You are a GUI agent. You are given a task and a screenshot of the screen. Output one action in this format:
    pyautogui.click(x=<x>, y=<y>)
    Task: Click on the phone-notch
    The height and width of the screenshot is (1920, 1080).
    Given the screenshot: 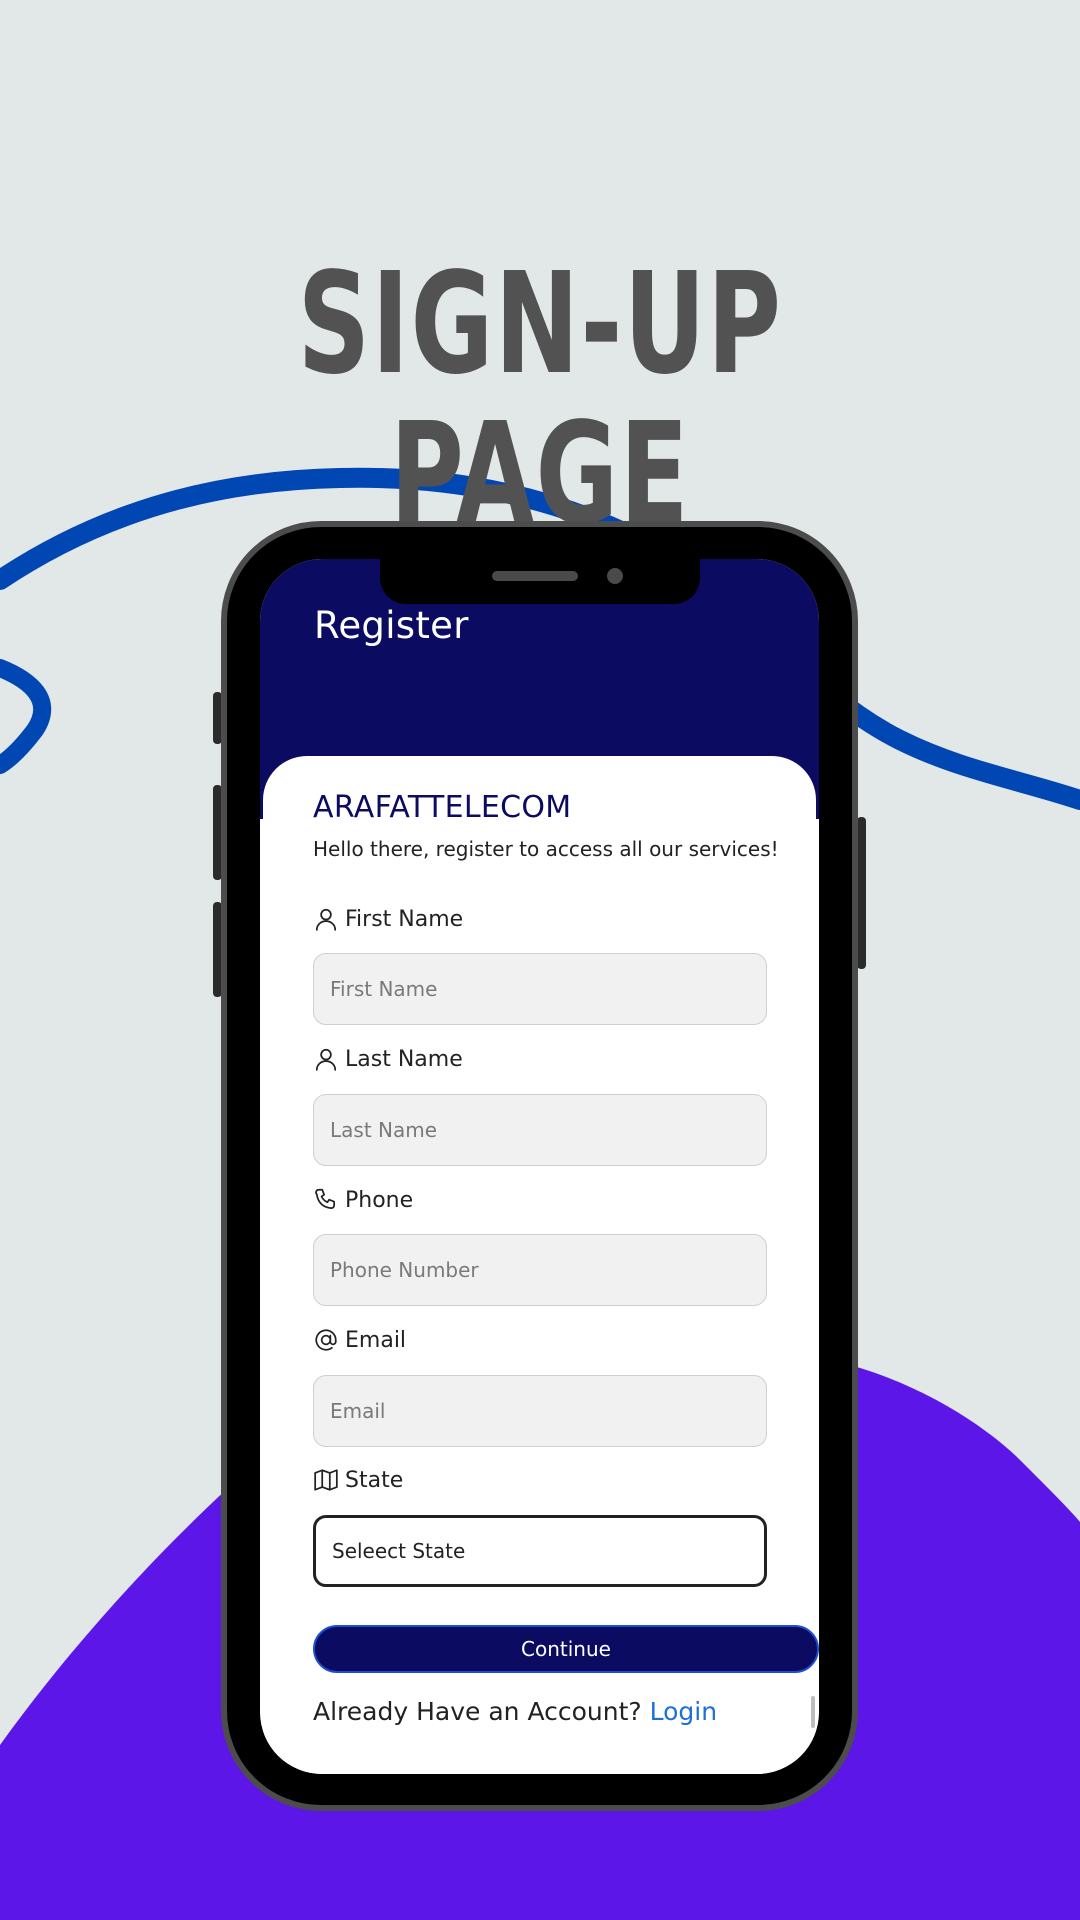 What is the action you would take?
    pyautogui.click(x=540, y=581)
    